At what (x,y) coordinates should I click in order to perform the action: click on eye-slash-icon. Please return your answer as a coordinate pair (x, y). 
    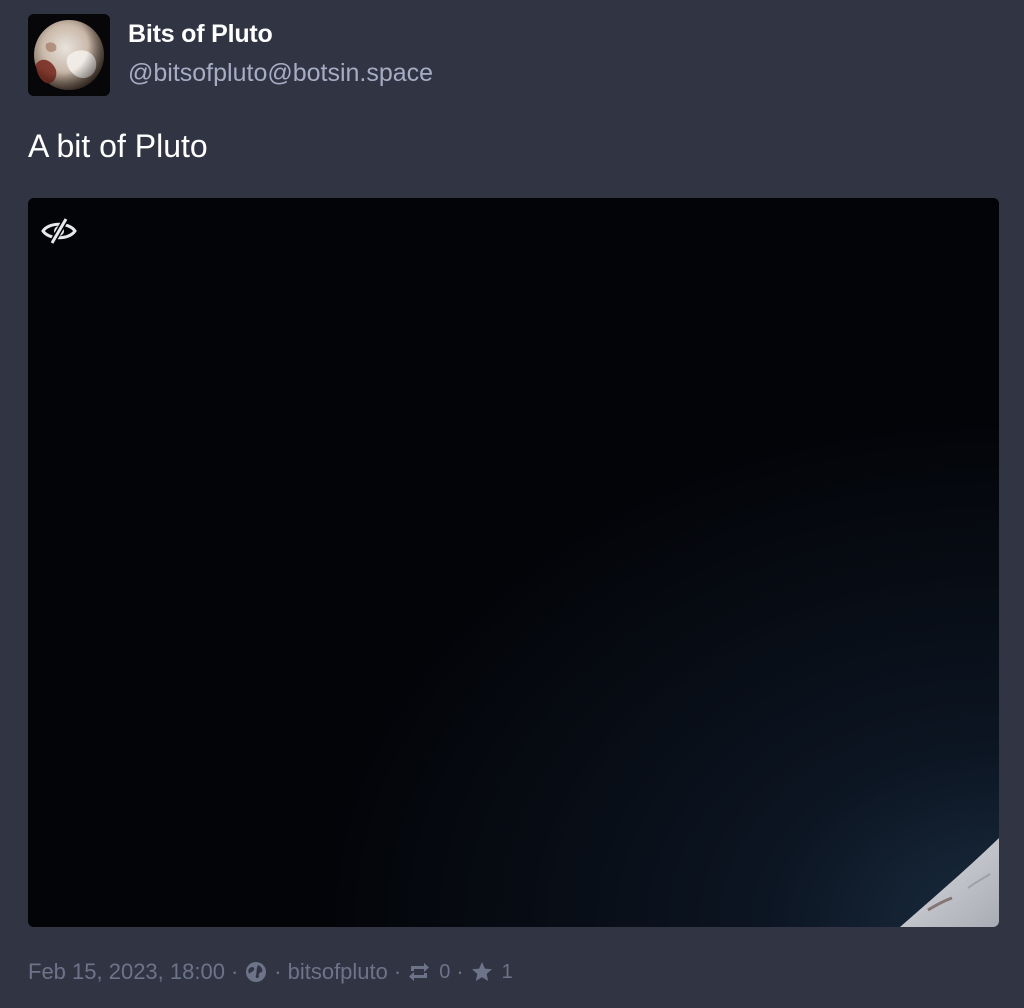
    Looking at the image, I should click on (59, 231).